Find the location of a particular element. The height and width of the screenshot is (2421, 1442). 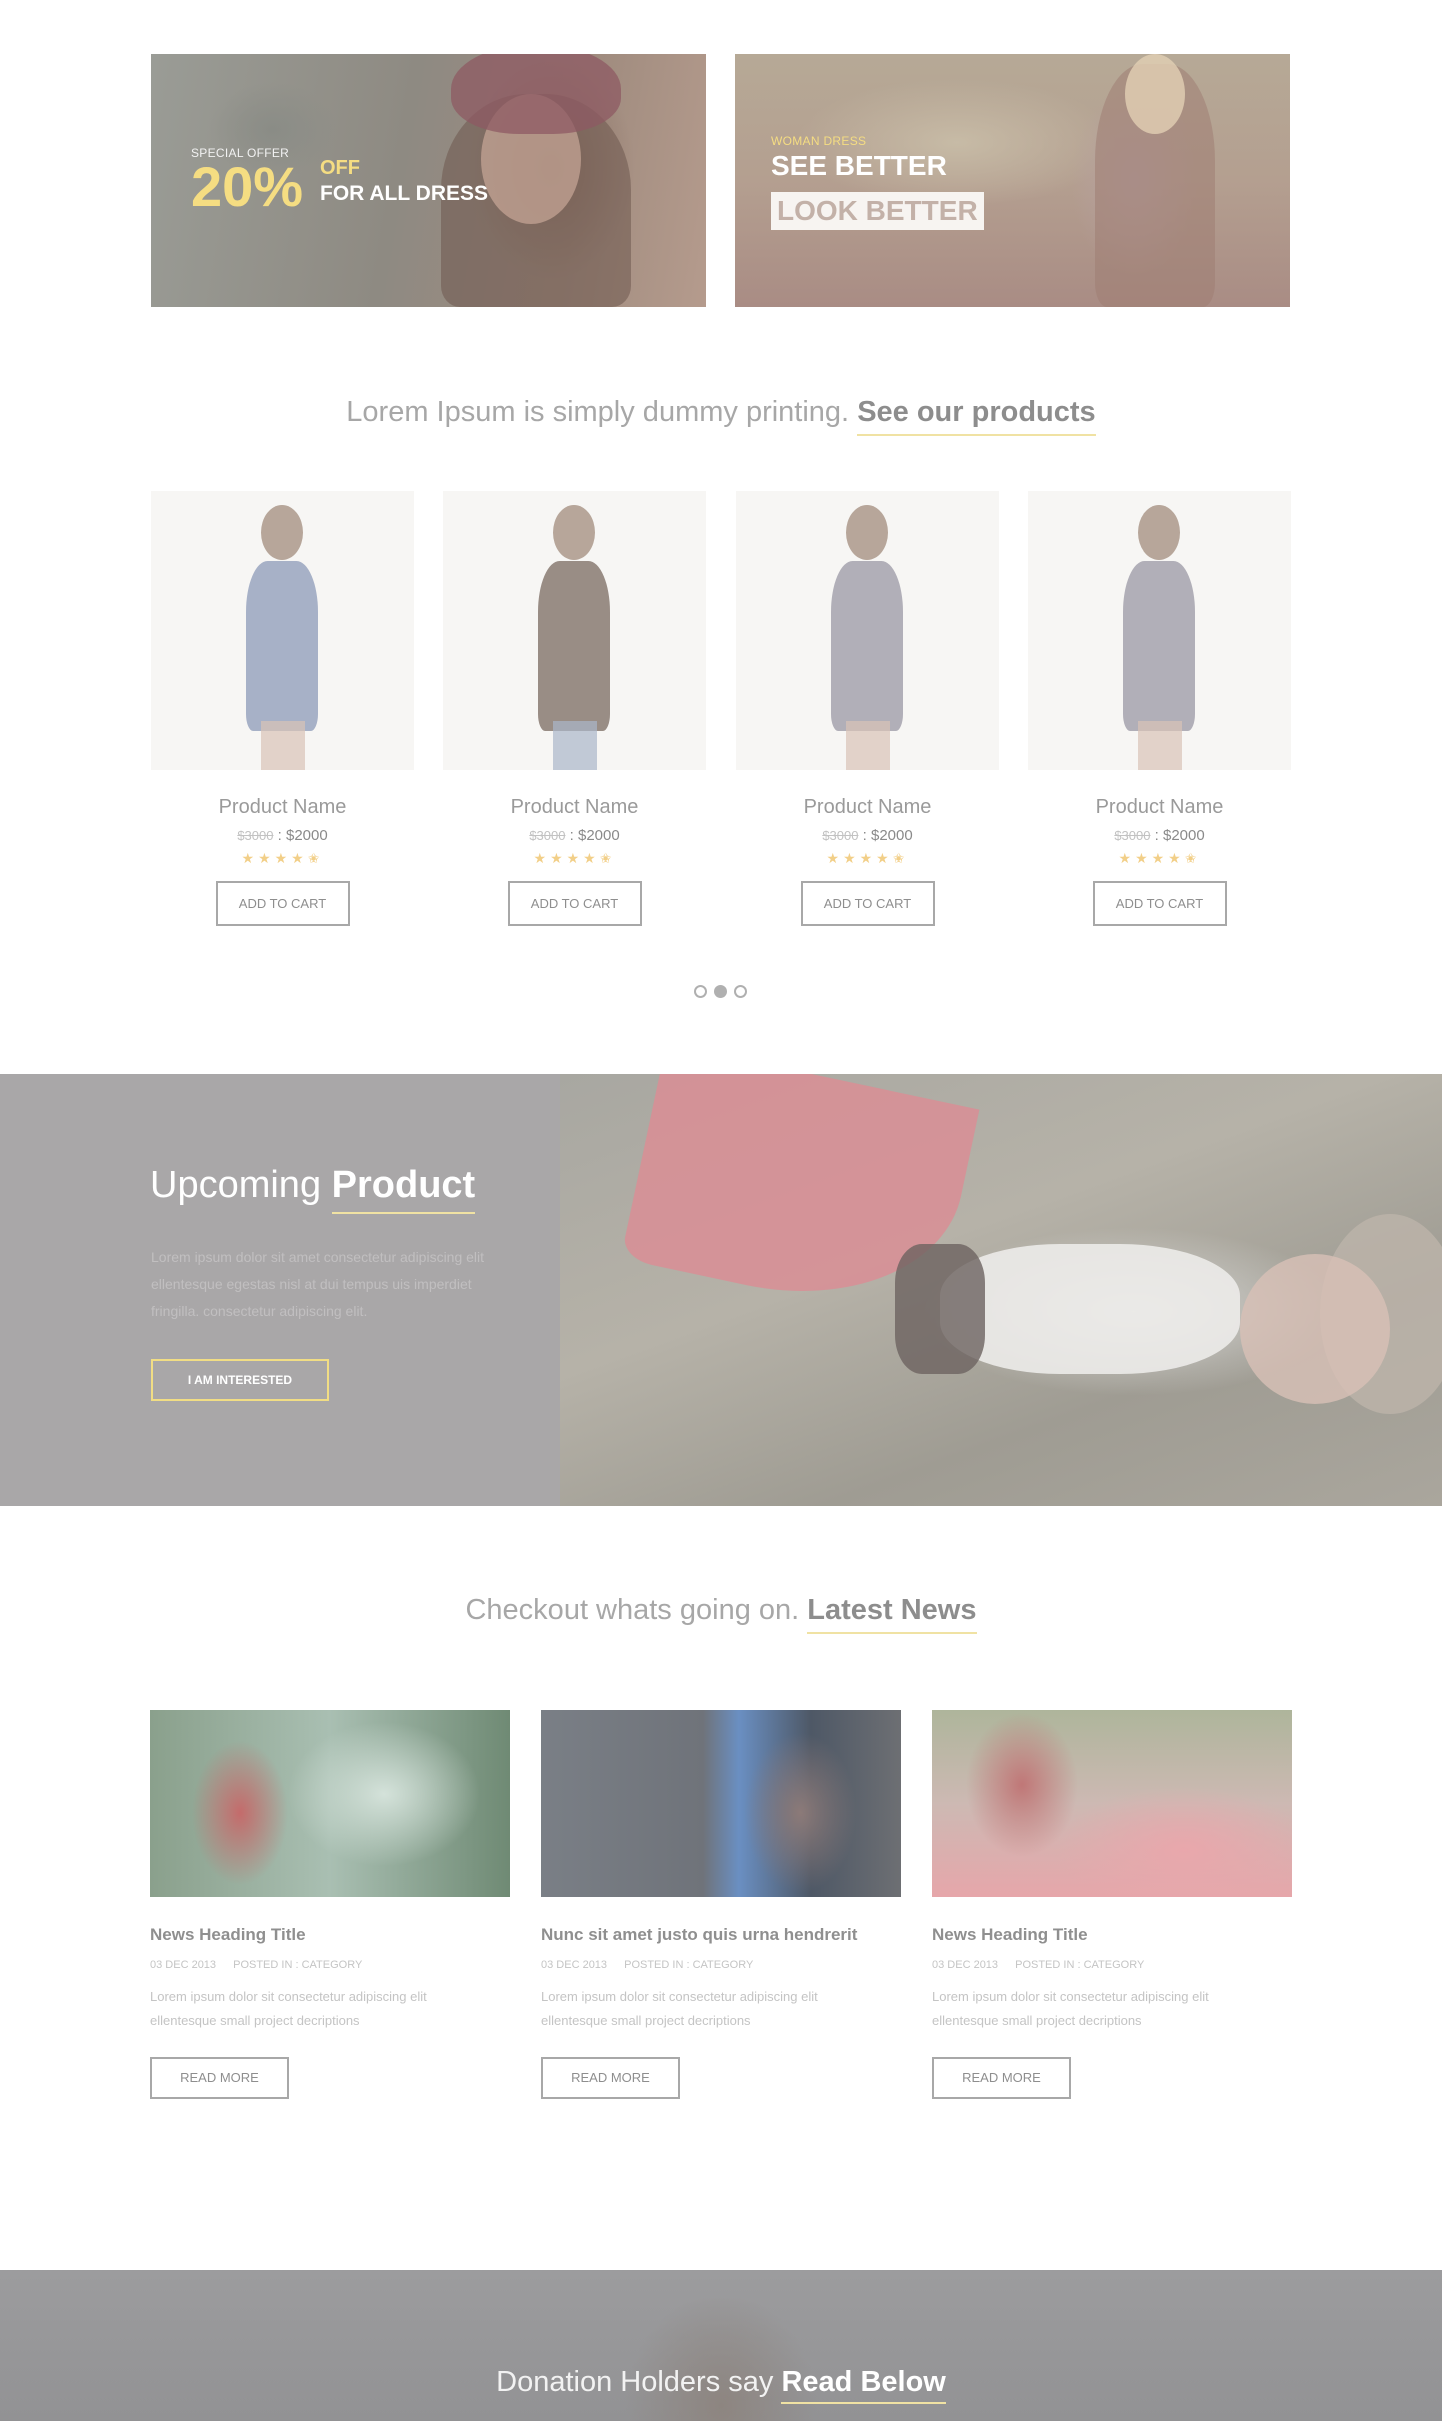

upcoming-title: Upcoming Product is located at coordinates (313, 1189).